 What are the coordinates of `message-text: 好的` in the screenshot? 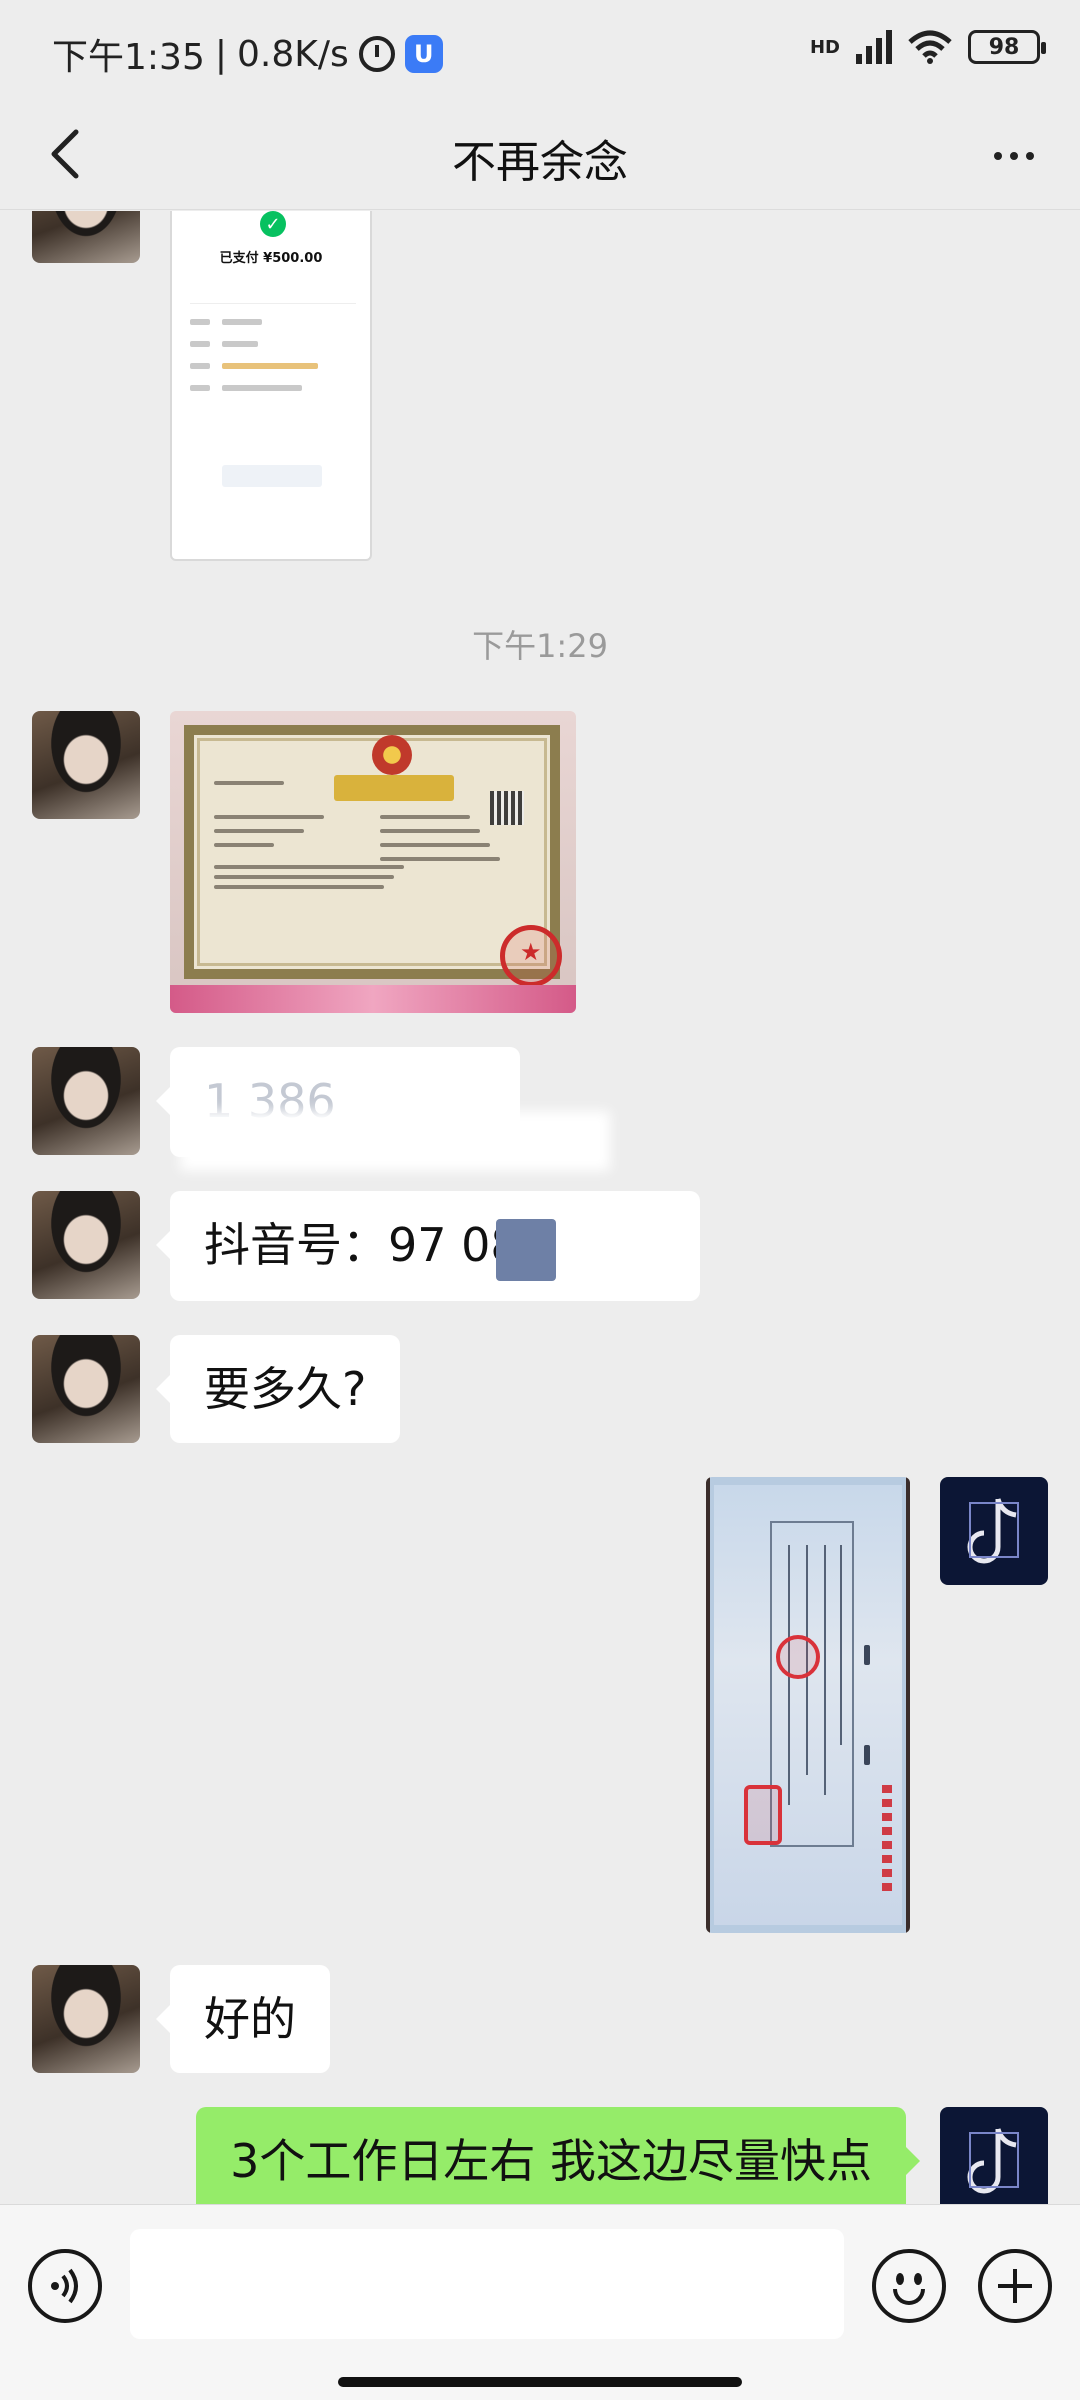 It's located at (250, 2019).